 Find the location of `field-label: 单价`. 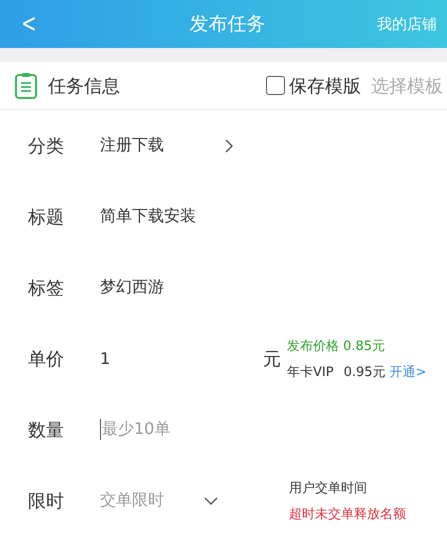

field-label: 单价 is located at coordinates (46, 359).